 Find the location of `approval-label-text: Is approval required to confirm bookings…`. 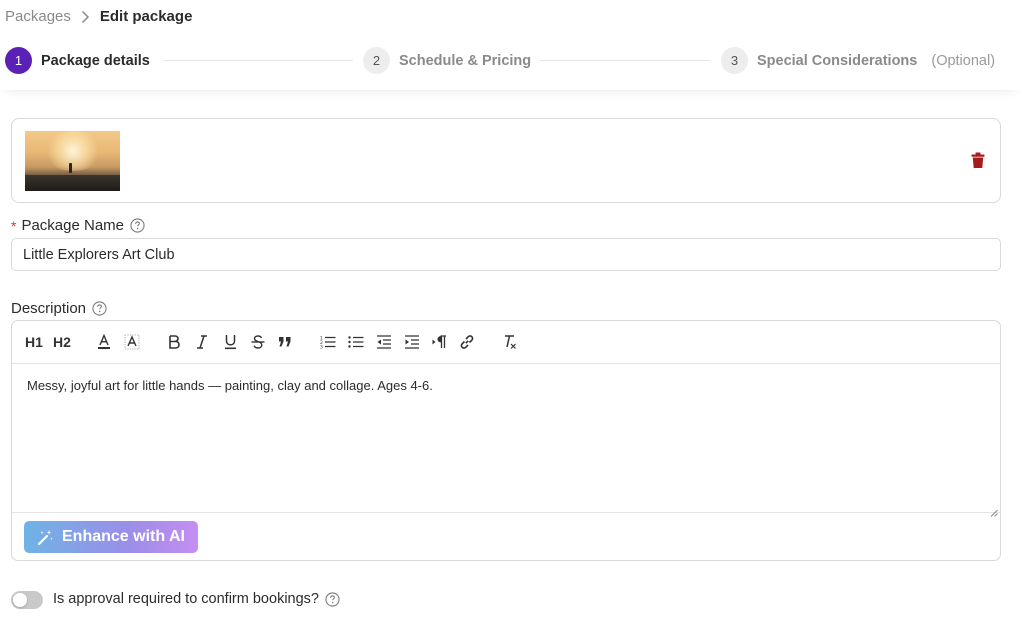

approval-label-text: Is approval required to confirm bookings… is located at coordinates (186, 599).